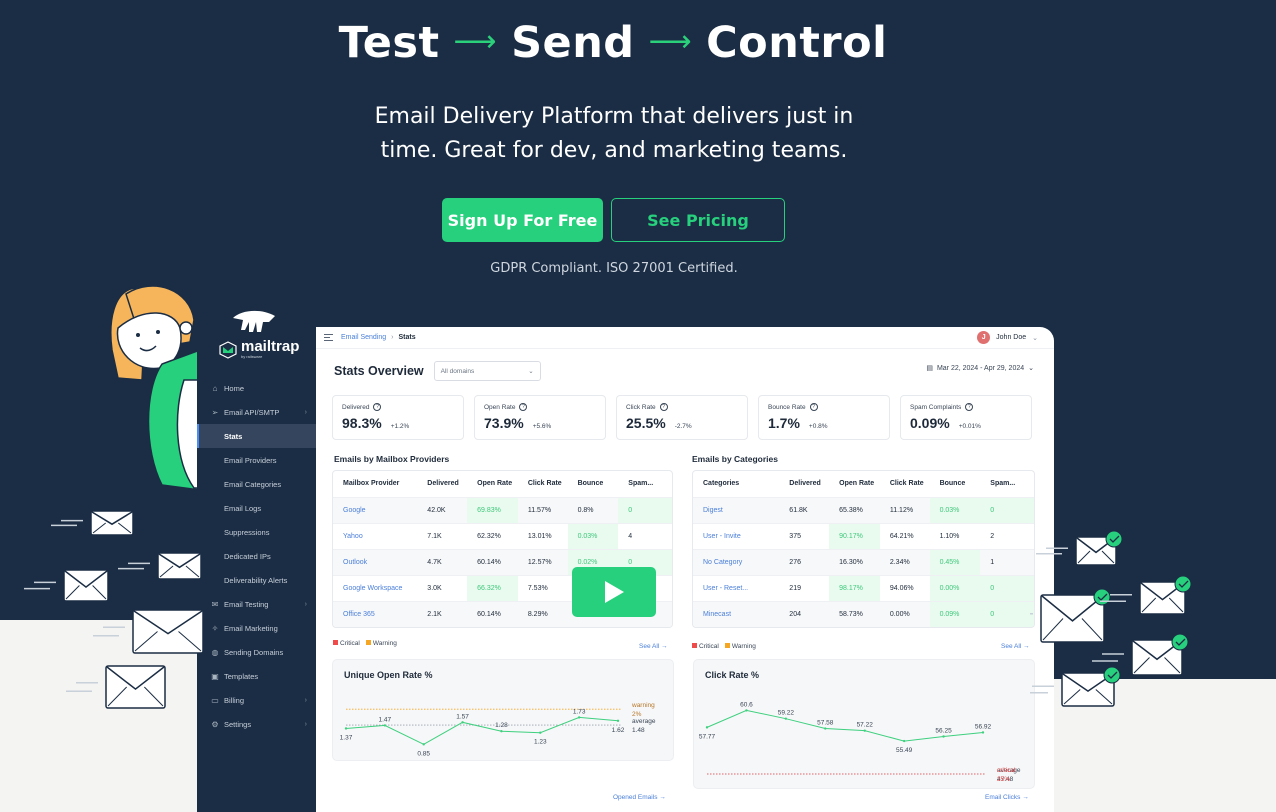 This screenshot has height=812, width=1276. I want to click on table-row: User - Reset... 219 98.17% 94.06% 0.00% 0, so click(863, 587).